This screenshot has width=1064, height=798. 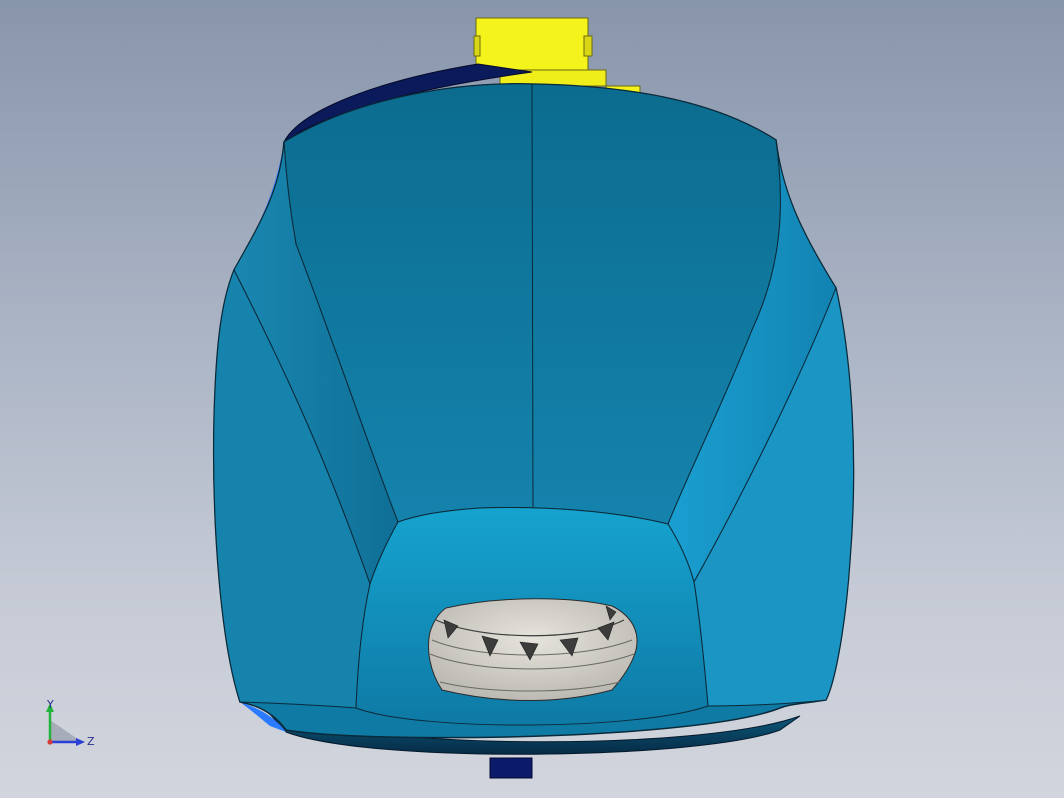 What do you see at coordinates (50, 704) in the screenshot?
I see `y-axis-label: Y` at bounding box center [50, 704].